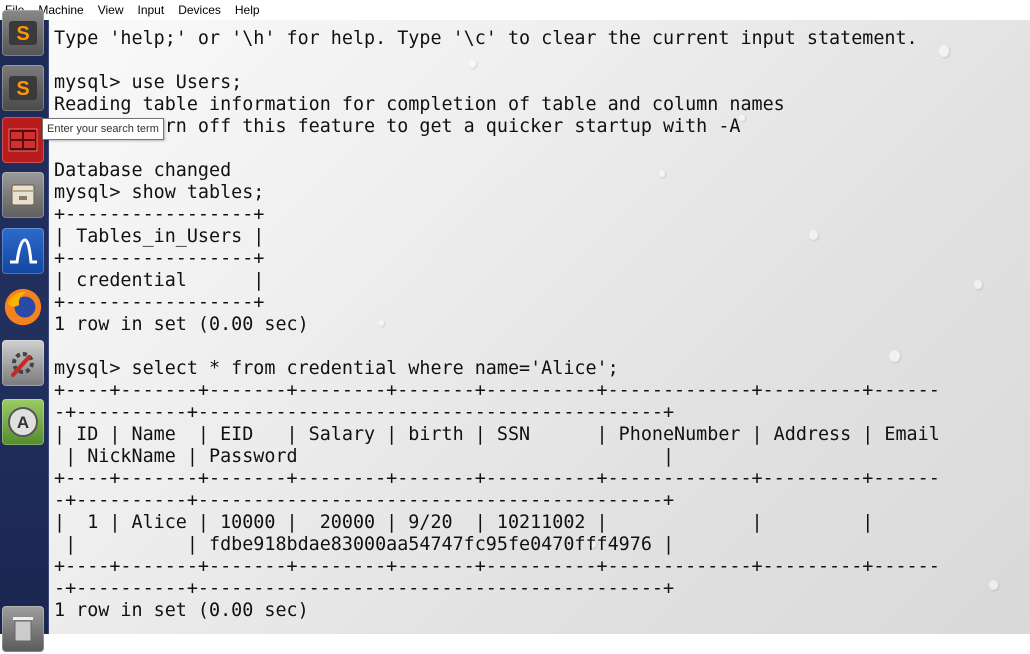  I want to click on launcher-item-settings, so click(23, 363).